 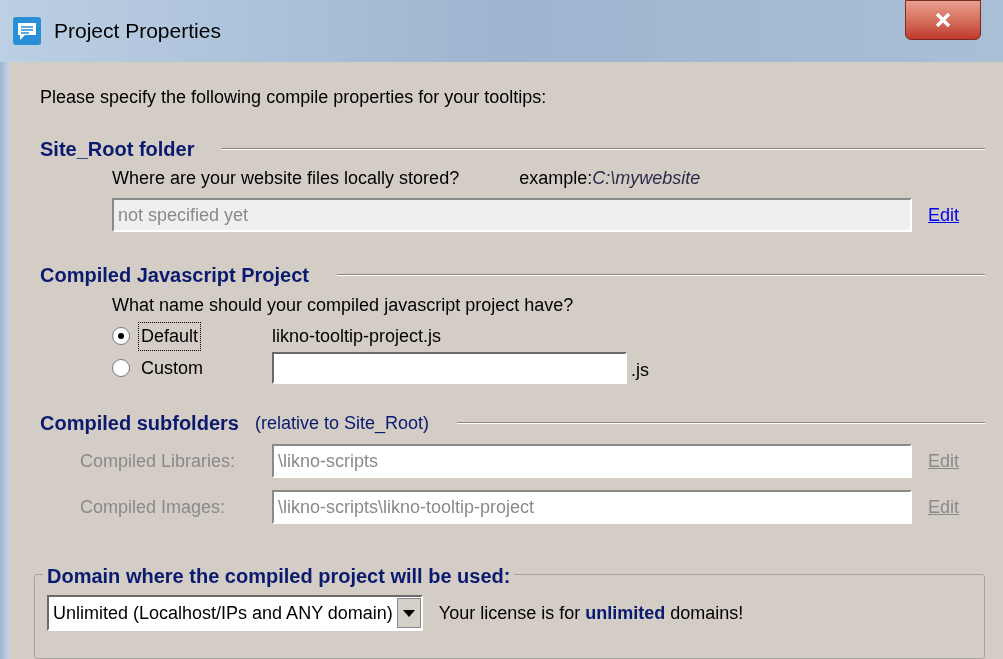 I want to click on field-label: Compiled Libraries:, so click(x=158, y=461).